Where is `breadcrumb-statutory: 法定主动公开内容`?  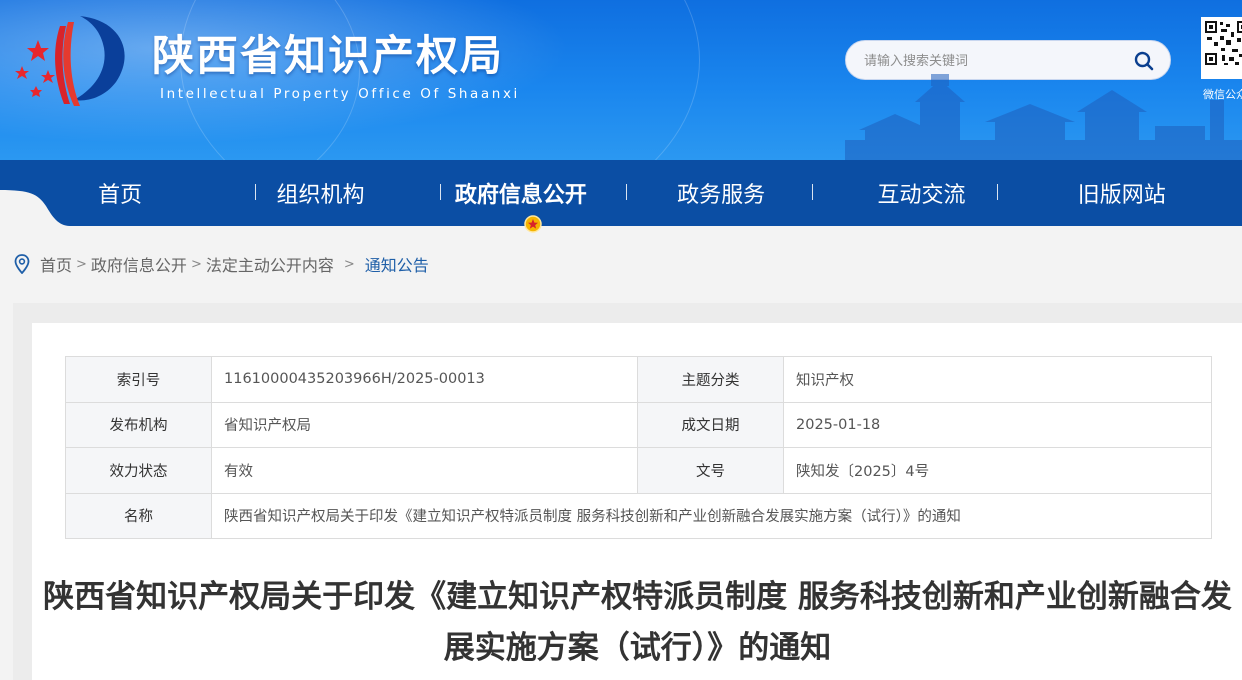
breadcrumb-statutory: 法定主动公开内容 is located at coordinates (270, 264).